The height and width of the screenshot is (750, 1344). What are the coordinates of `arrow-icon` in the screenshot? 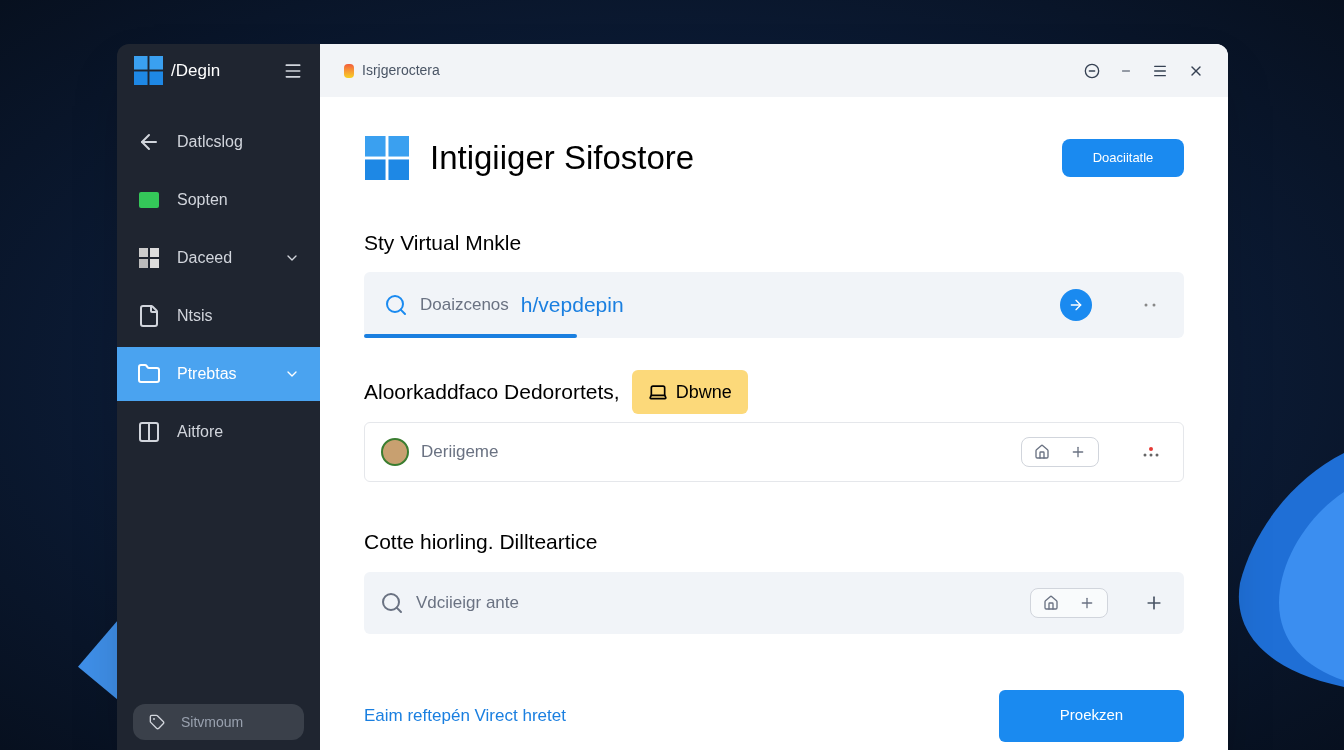 It's located at (1076, 305).